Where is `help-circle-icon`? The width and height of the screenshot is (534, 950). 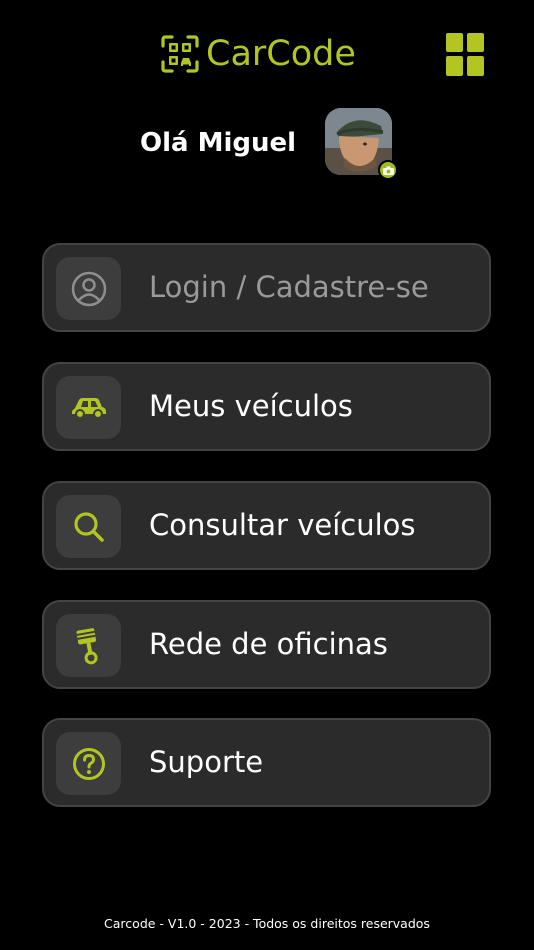 help-circle-icon is located at coordinates (88, 763).